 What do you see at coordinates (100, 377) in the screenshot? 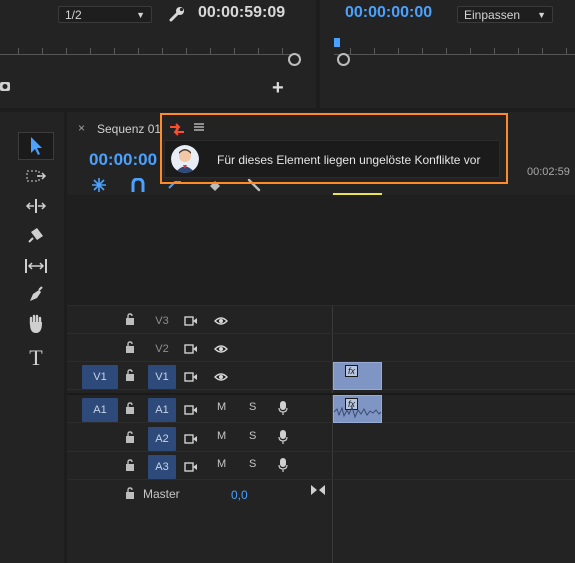
I see `source-patch-v1: V1` at bounding box center [100, 377].